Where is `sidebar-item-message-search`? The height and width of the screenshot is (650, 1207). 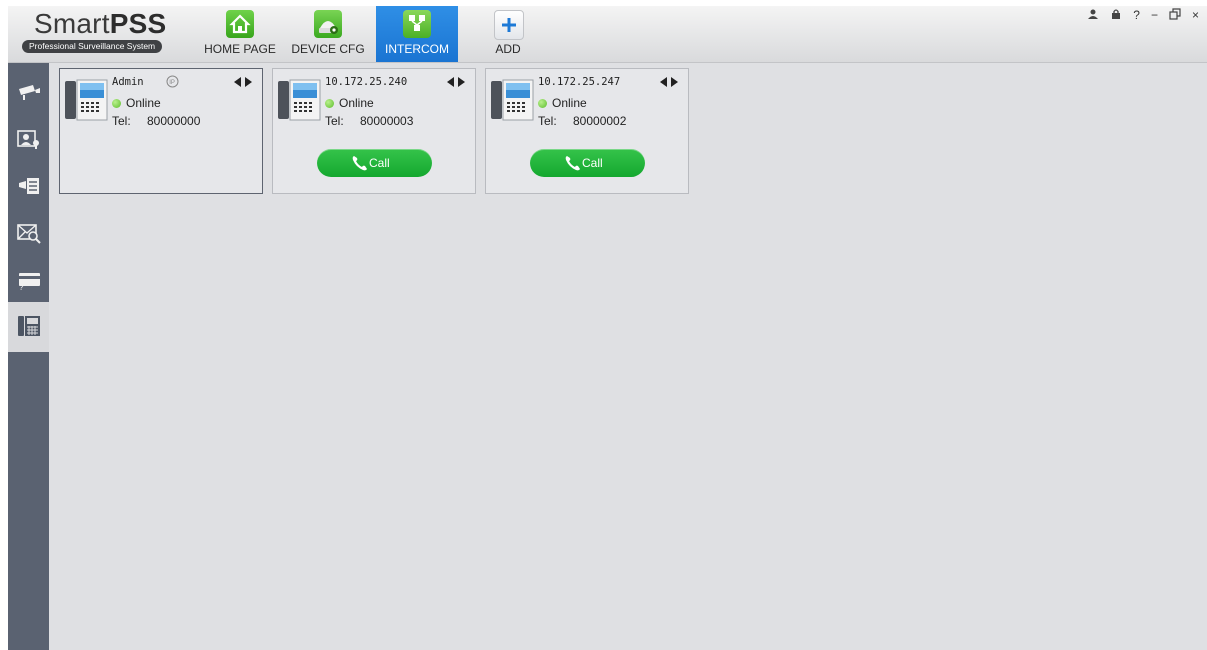
sidebar-item-message-search is located at coordinates (28, 233).